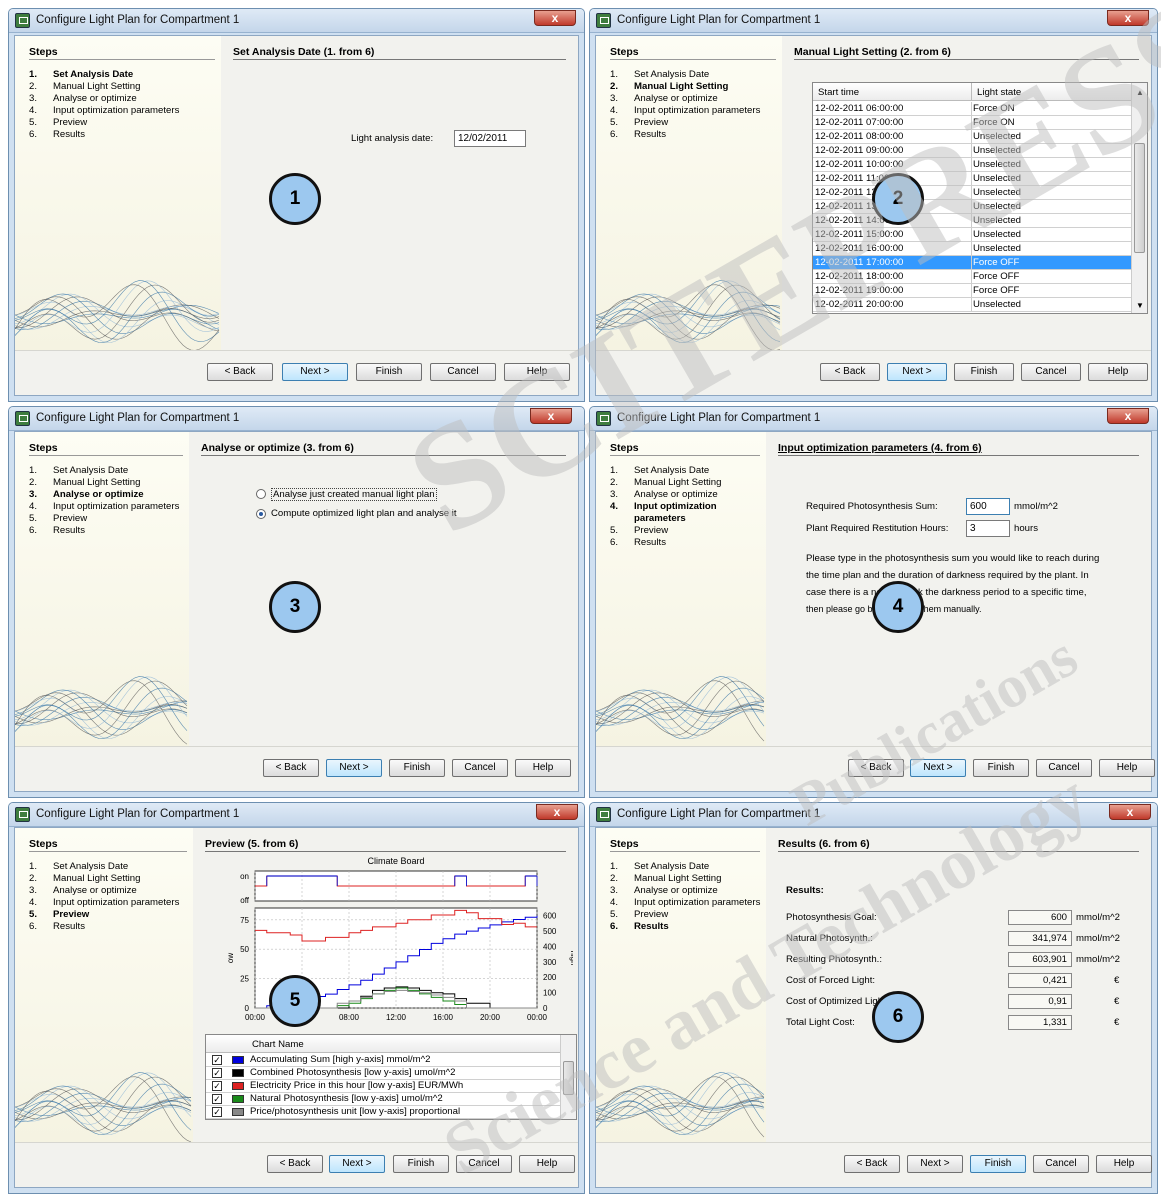  Describe the element at coordinates (972, 123) in the screenshot. I see `table-row: 12-02-2011 07:00:00 Force ON` at that location.